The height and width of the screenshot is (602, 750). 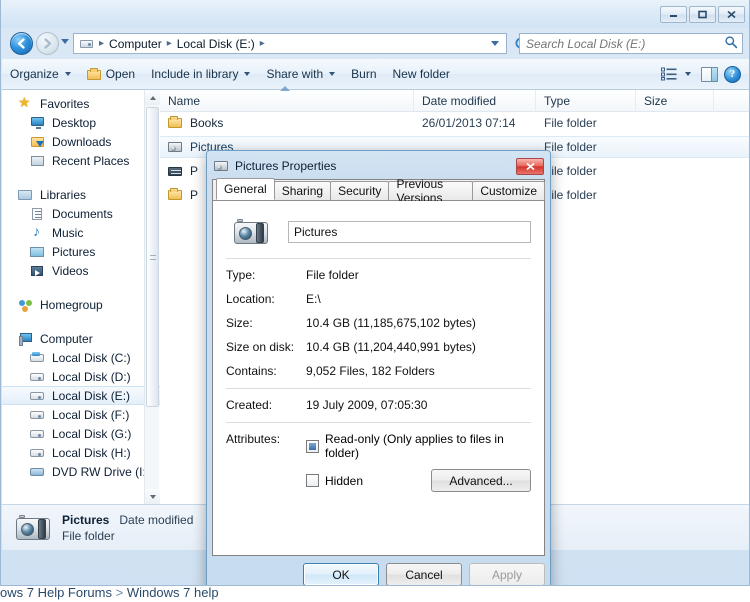 I want to click on back-button, so click(x=21, y=43).